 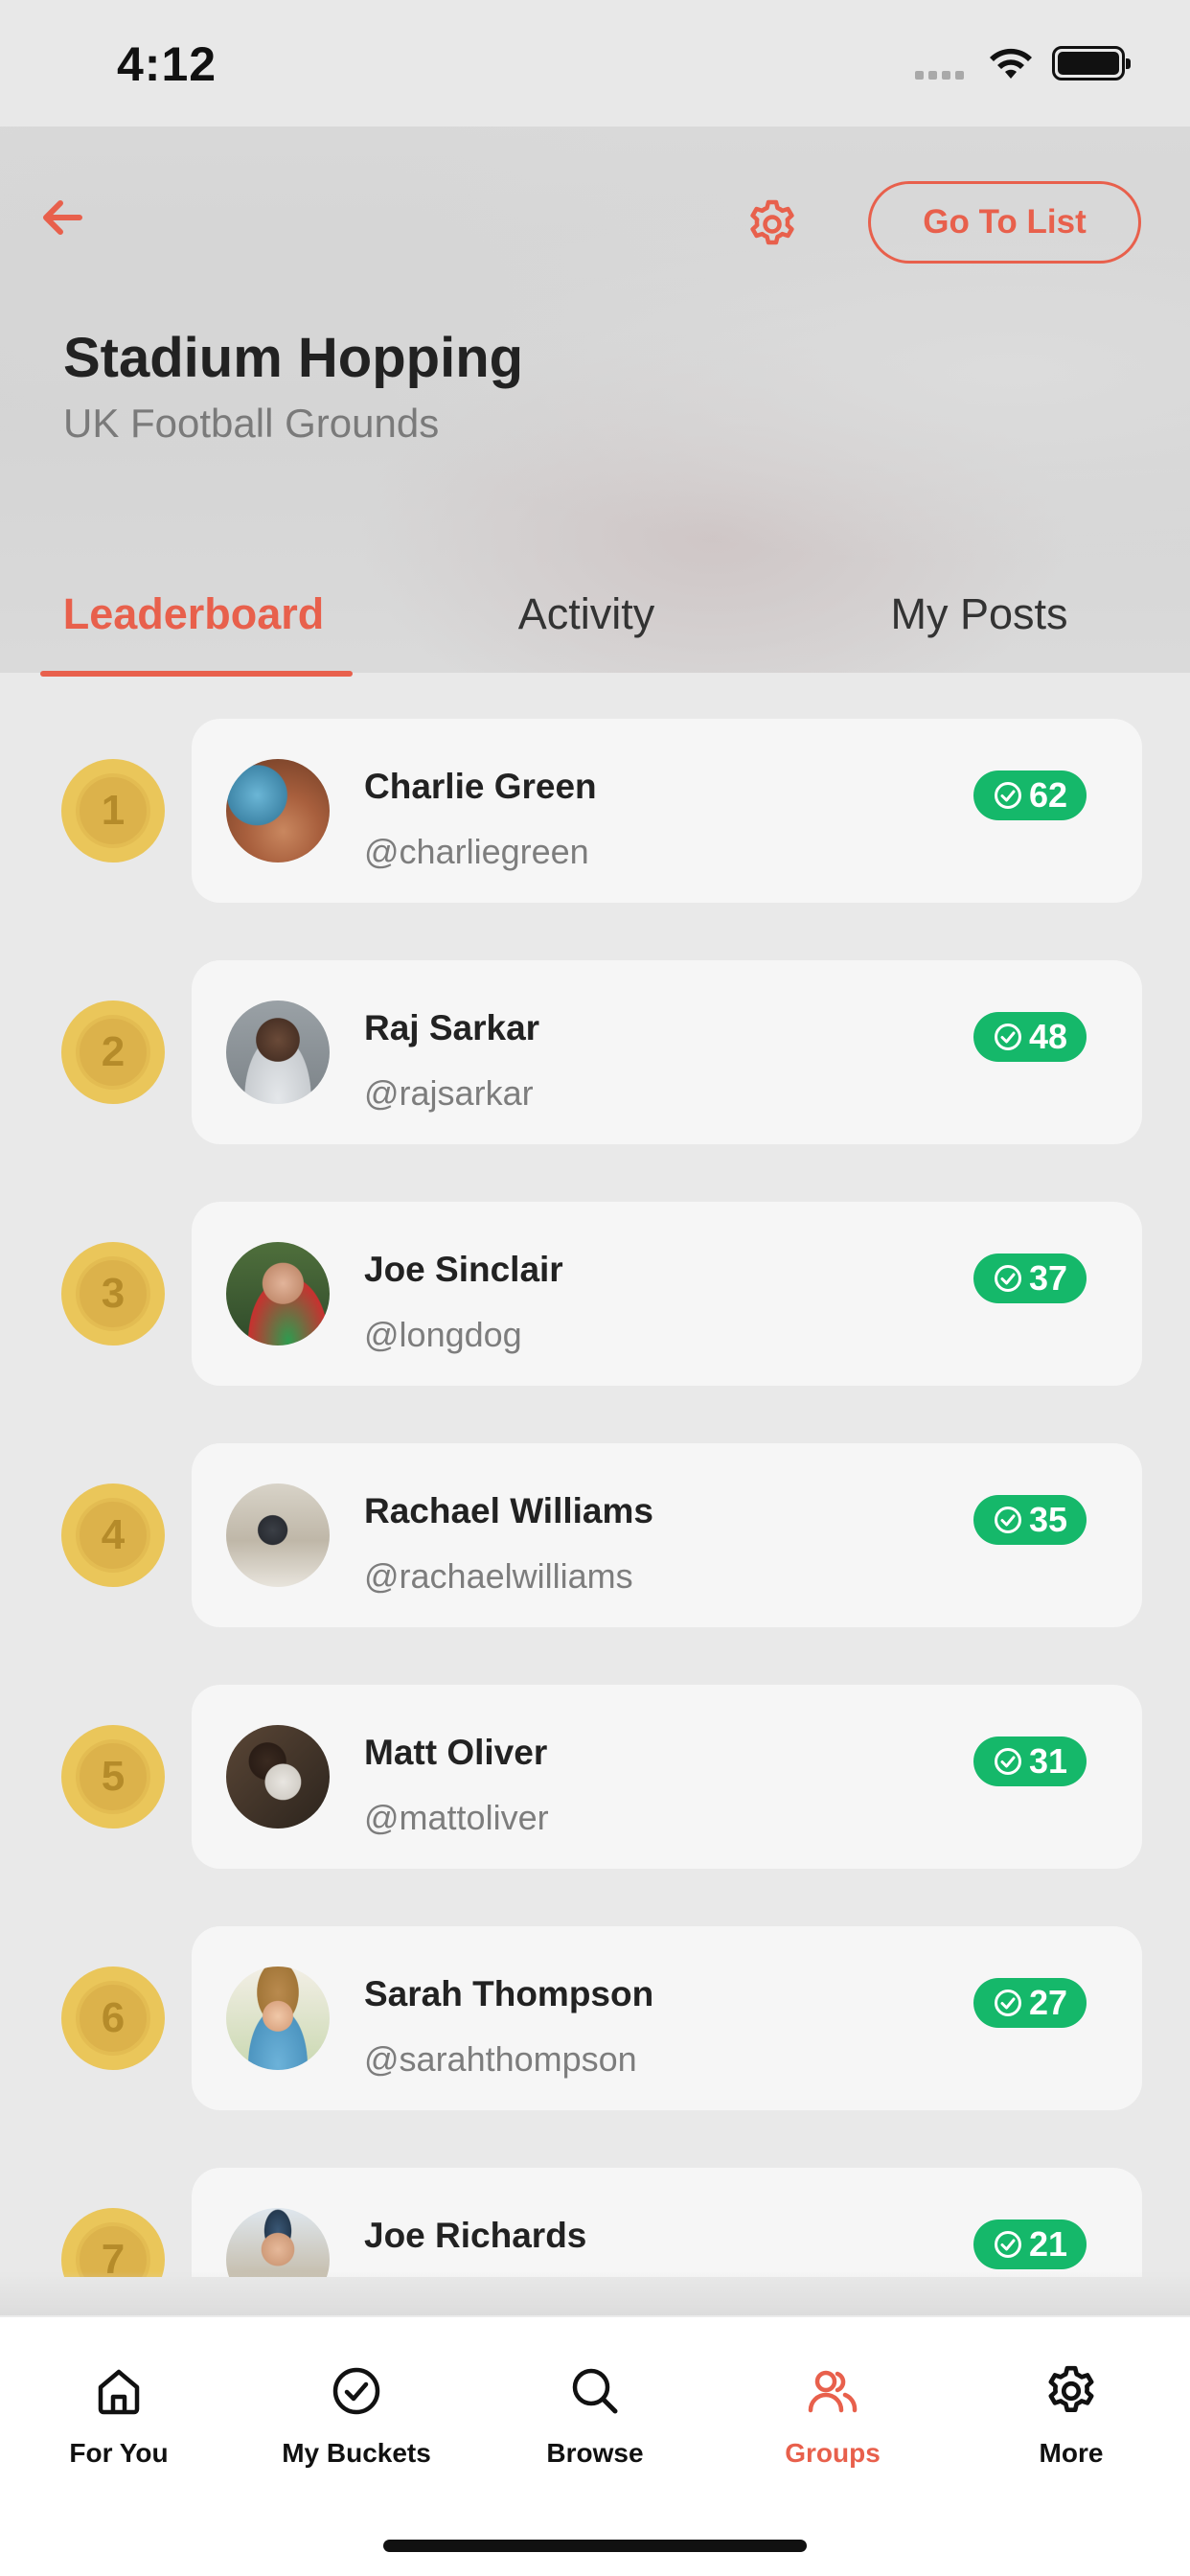 I want to click on nav-for-you: For You, so click(x=119, y=2430).